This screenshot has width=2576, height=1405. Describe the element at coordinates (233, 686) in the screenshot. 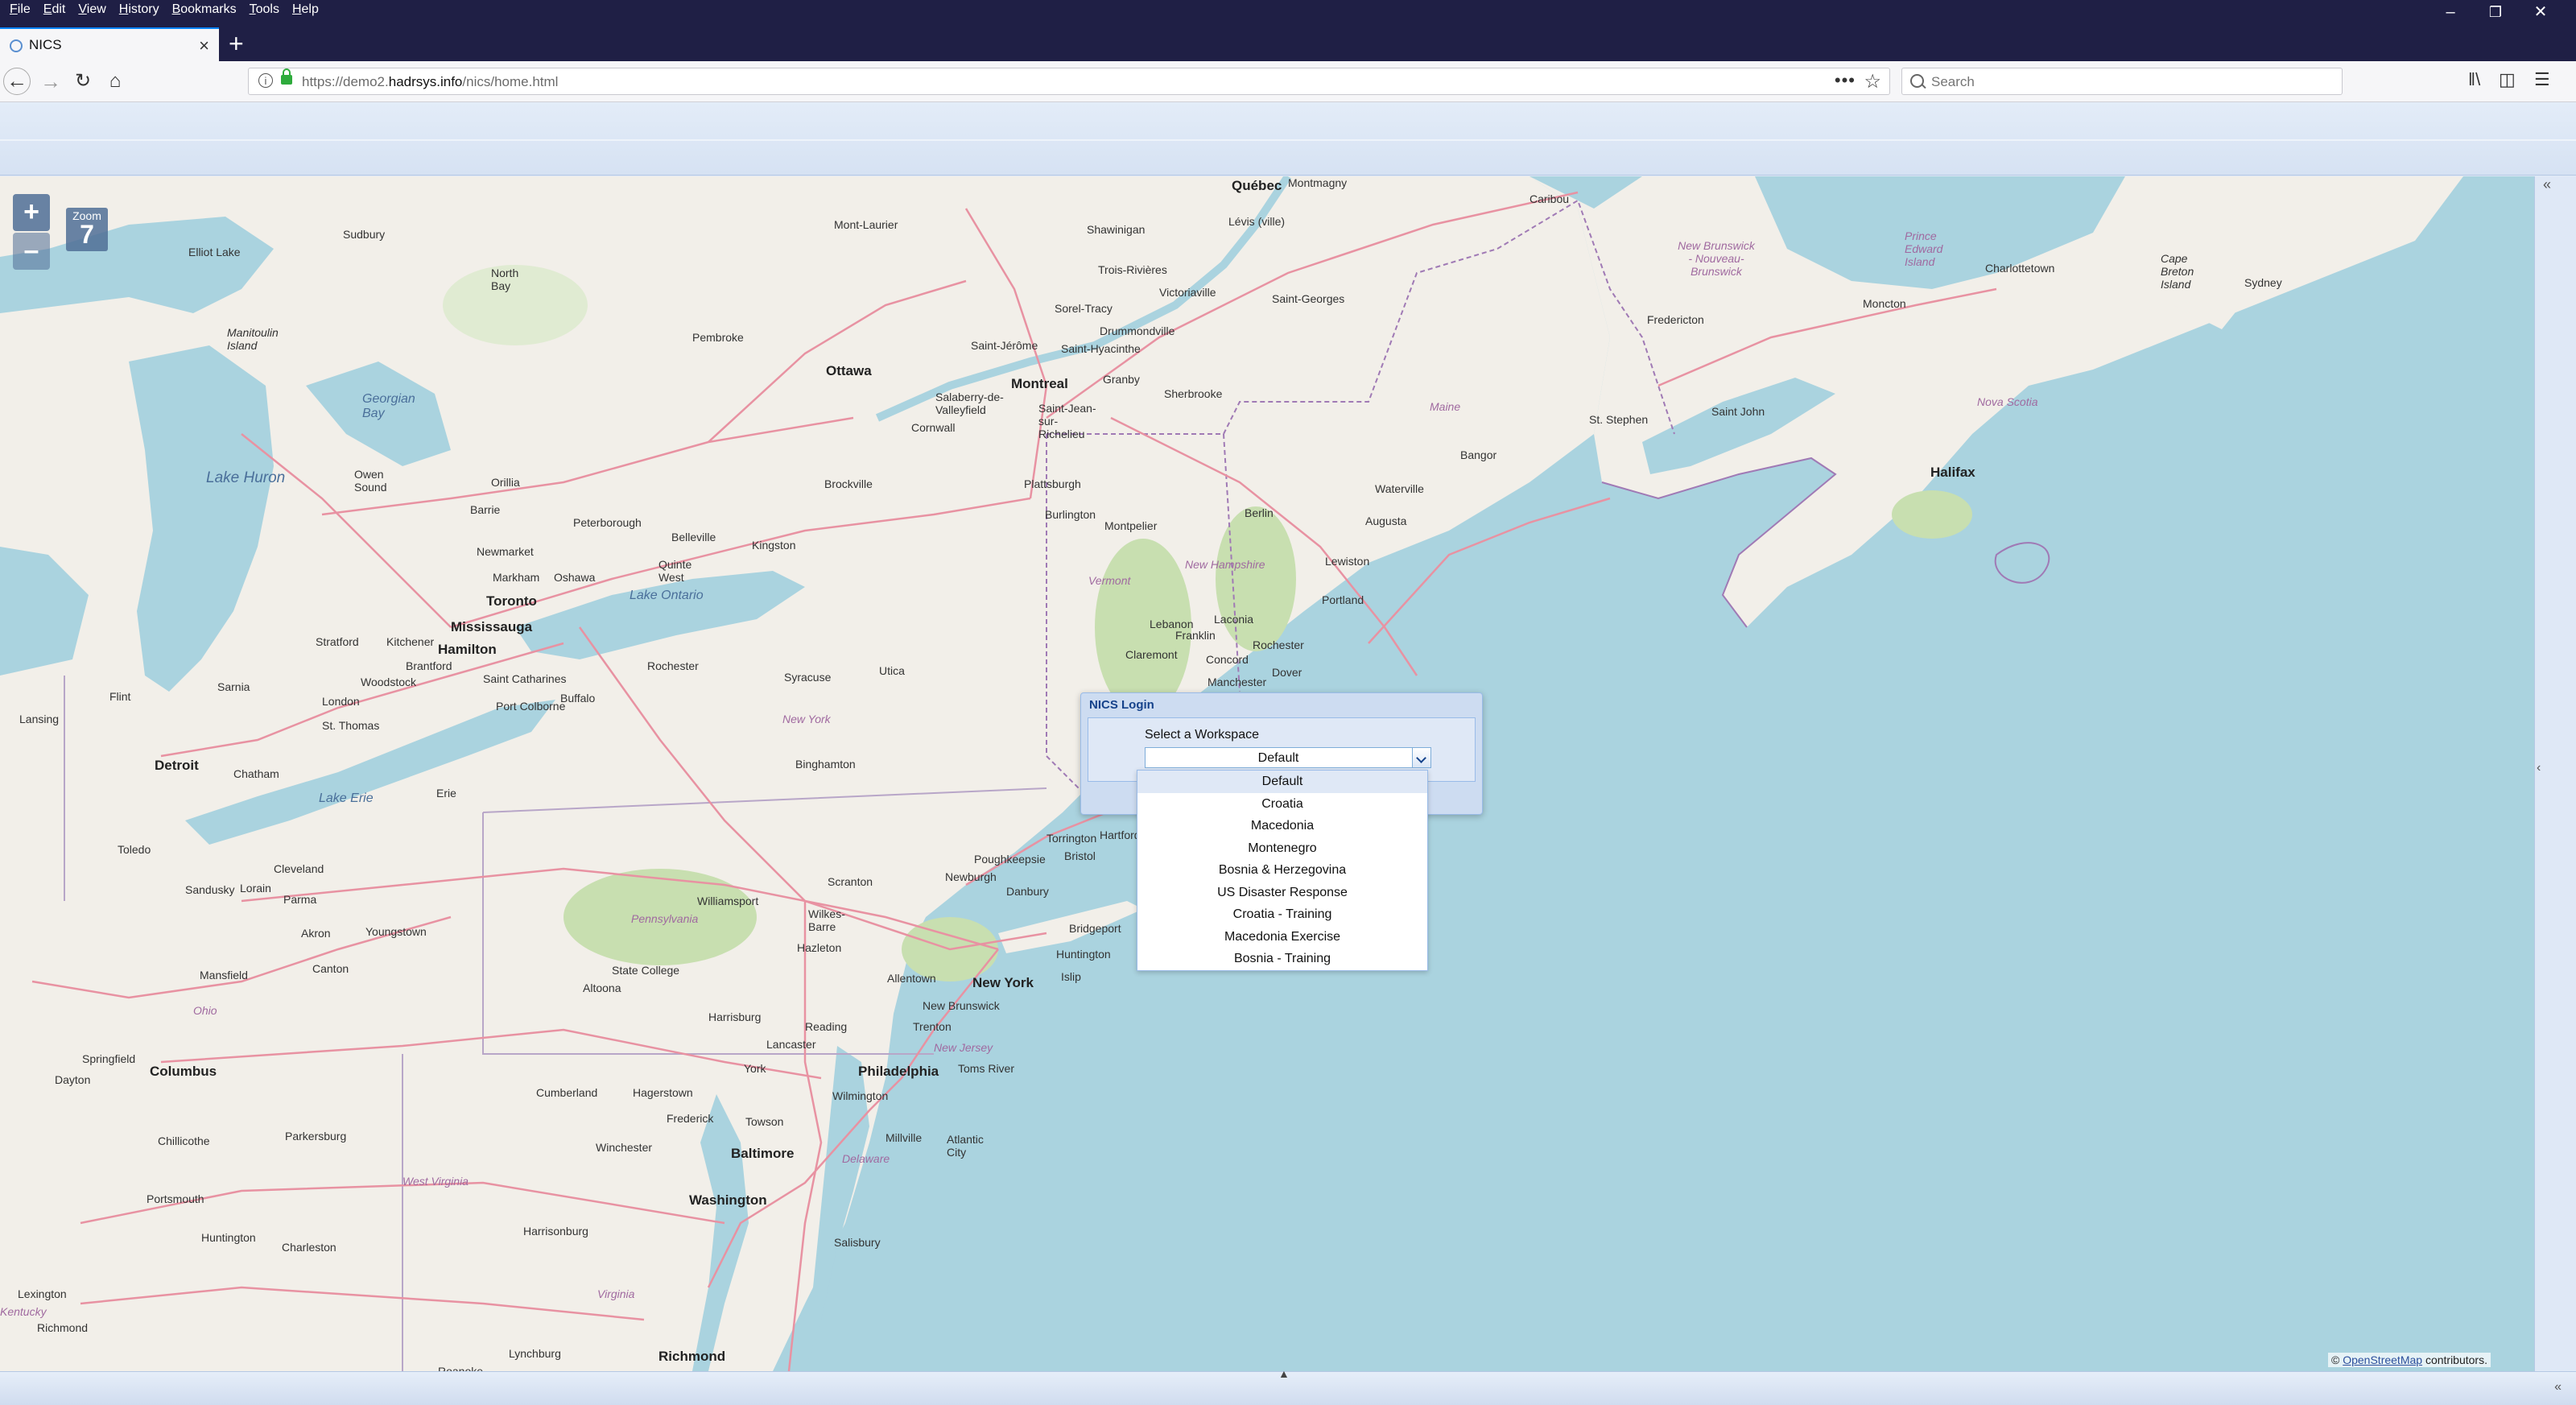

I see `place-label: Sarnia` at that location.